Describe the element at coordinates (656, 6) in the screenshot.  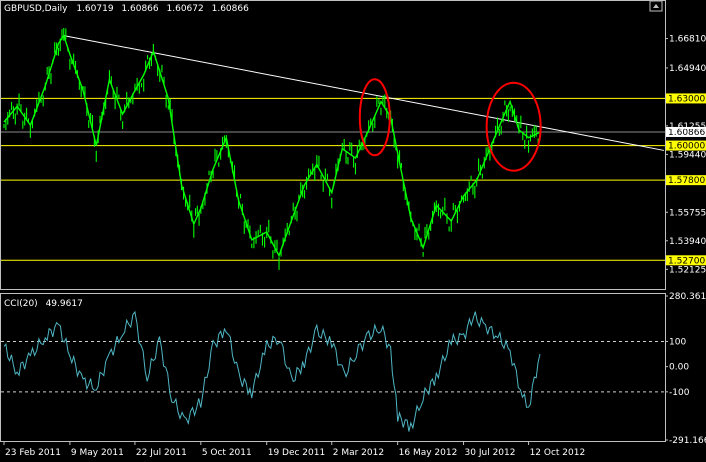
I see `maximize-icon` at that location.